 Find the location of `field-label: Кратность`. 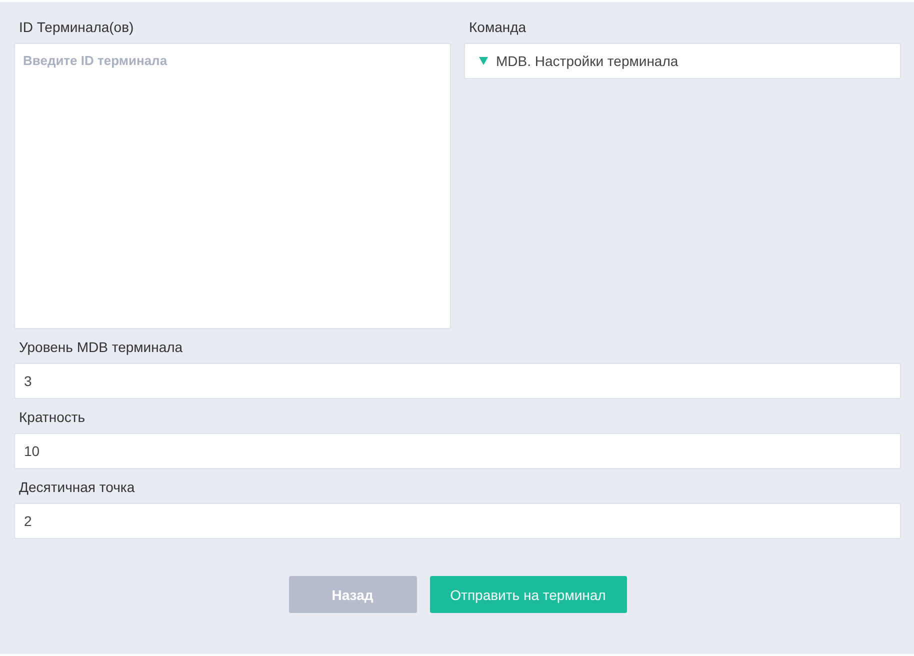

field-label: Кратность is located at coordinates (52, 417).